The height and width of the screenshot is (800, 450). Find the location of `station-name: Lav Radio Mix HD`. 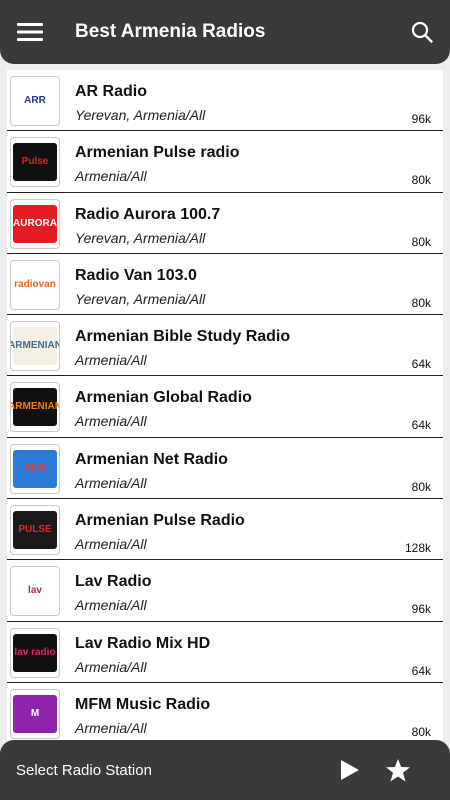

station-name: Lav Radio Mix HD is located at coordinates (143, 643).